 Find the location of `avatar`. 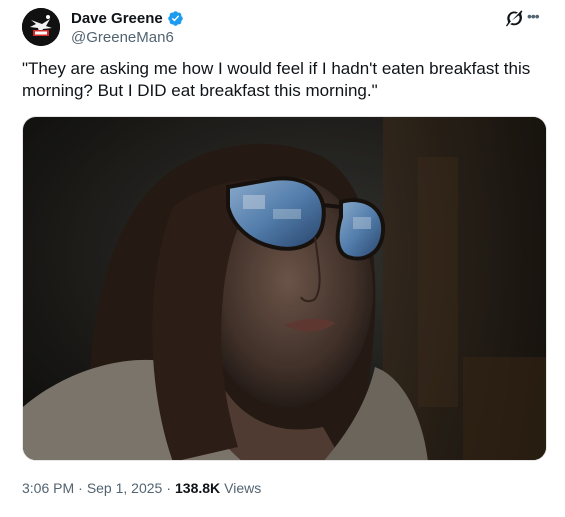

avatar is located at coordinates (41, 27).